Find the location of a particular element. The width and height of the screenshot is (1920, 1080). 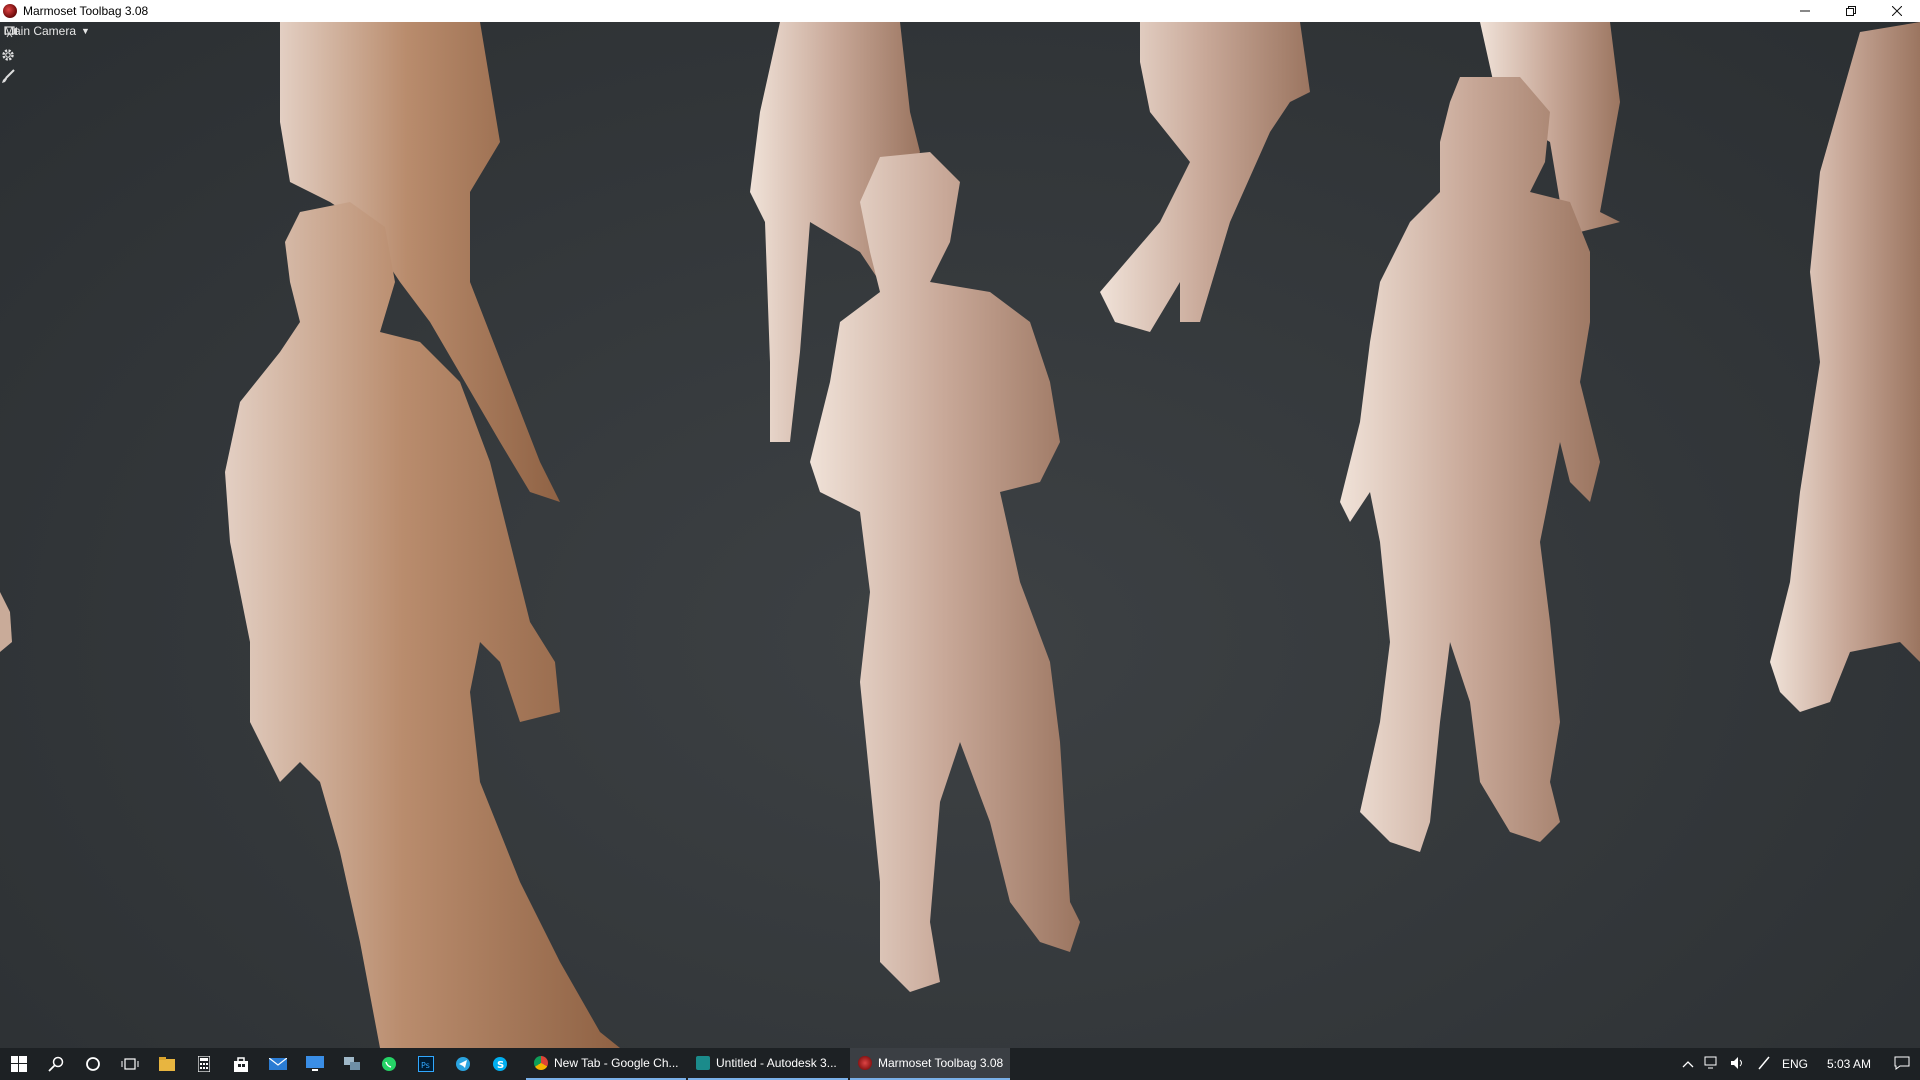

taskbar-app-marmoset: Marmoset Toolbag 3.08 is located at coordinates (930, 1064).